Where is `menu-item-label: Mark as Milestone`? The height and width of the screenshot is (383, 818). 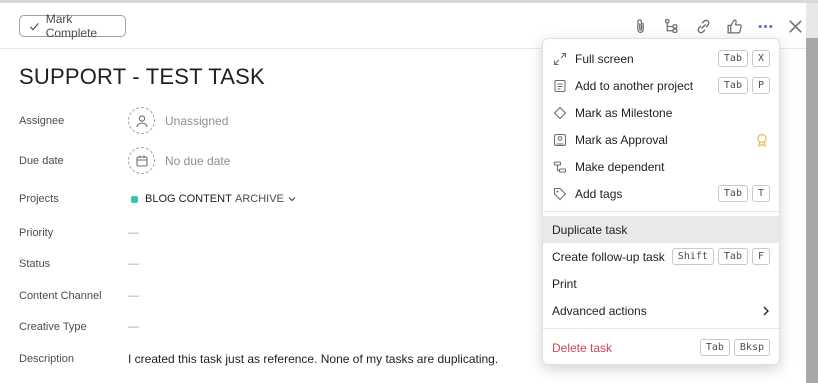 menu-item-label: Mark as Milestone is located at coordinates (624, 112).